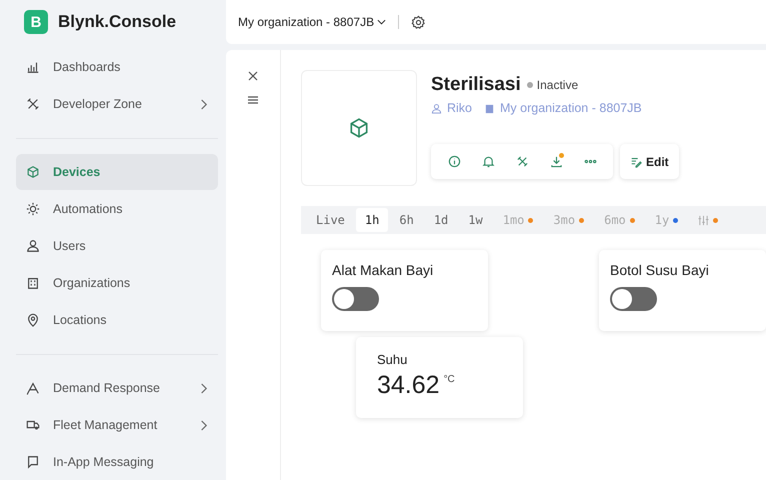  What do you see at coordinates (33, 462) in the screenshot?
I see `message-icon` at bounding box center [33, 462].